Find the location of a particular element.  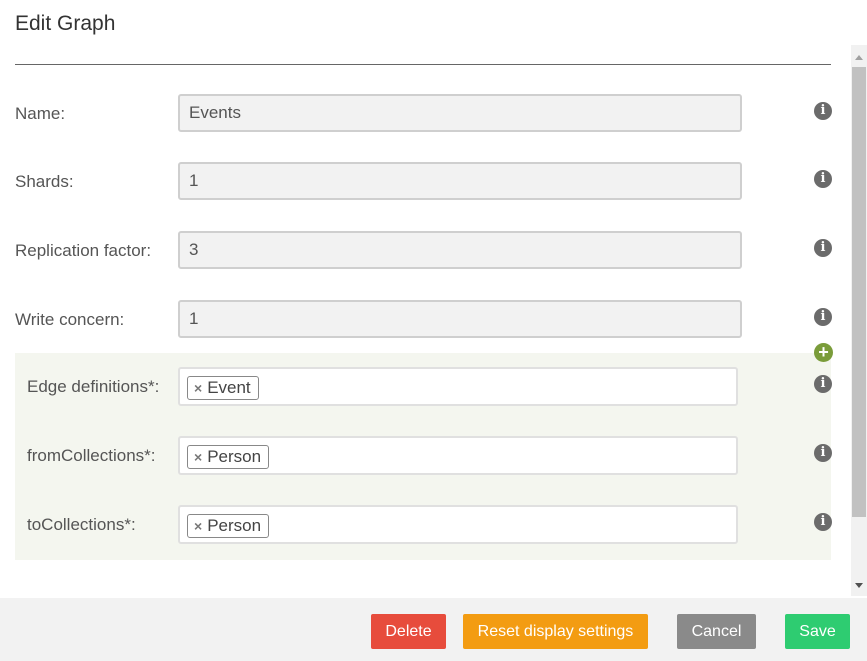

name-input is located at coordinates (460, 113).